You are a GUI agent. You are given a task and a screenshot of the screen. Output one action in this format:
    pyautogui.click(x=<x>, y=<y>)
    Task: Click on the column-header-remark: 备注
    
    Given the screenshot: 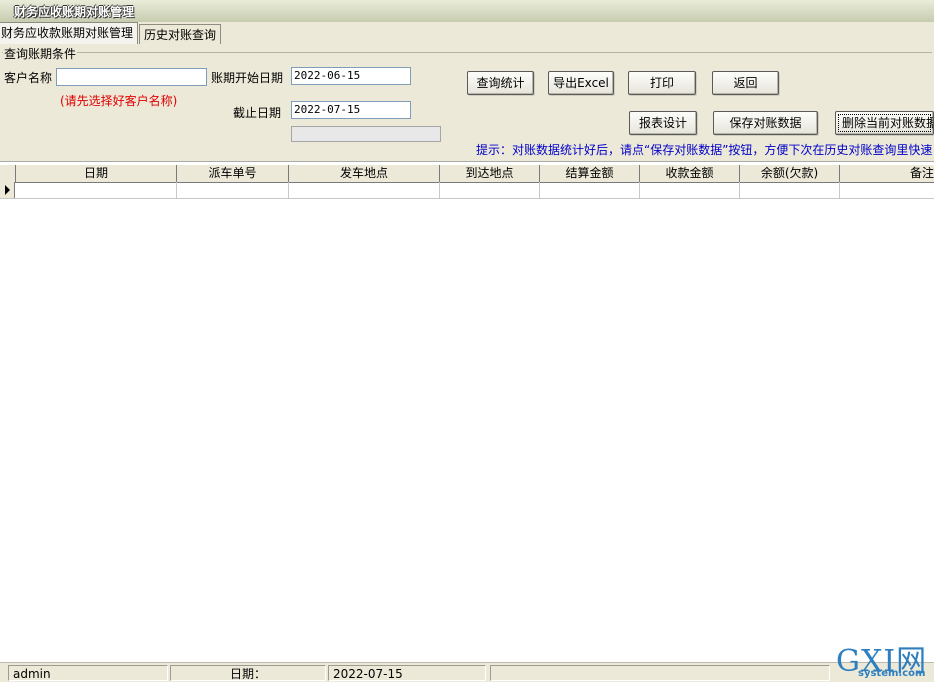 What is the action you would take?
    pyautogui.click(x=887, y=173)
    